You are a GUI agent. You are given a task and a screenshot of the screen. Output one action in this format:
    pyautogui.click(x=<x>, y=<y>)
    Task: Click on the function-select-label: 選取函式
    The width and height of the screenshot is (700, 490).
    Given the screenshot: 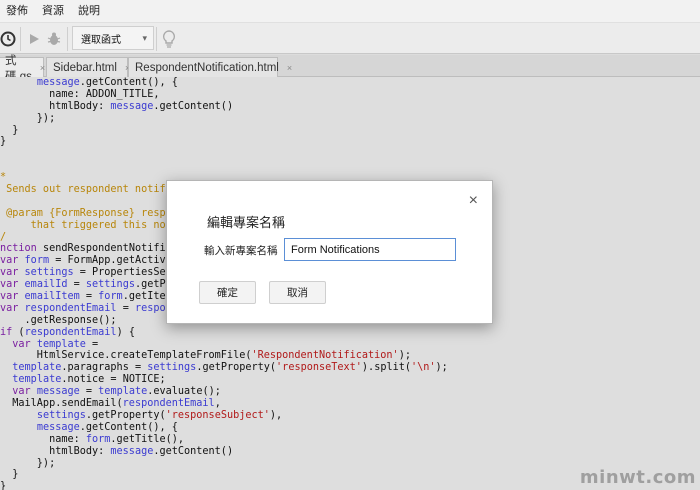 What is the action you would take?
    pyautogui.click(x=101, y=40)
    